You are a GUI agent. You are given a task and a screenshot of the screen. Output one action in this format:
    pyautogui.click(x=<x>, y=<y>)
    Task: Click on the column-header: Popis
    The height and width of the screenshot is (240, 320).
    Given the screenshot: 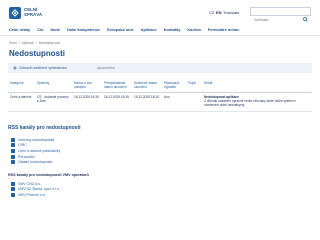 What is the action you would take?
    pyautogui.click(x=194, y=86)
    